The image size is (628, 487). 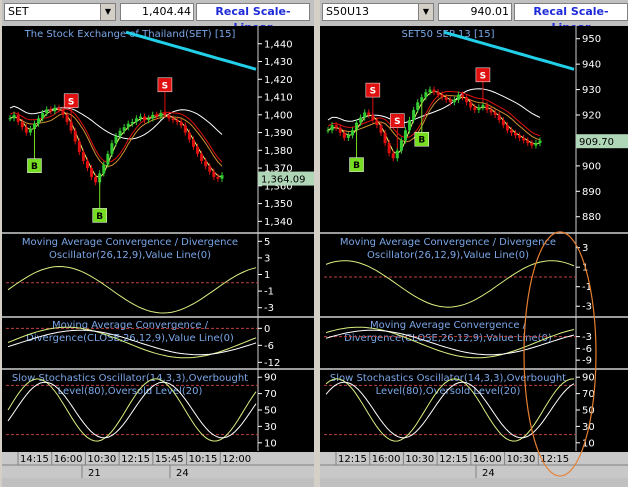 I want to click on axis-tick-label: 900, so click(x=591, y=166).